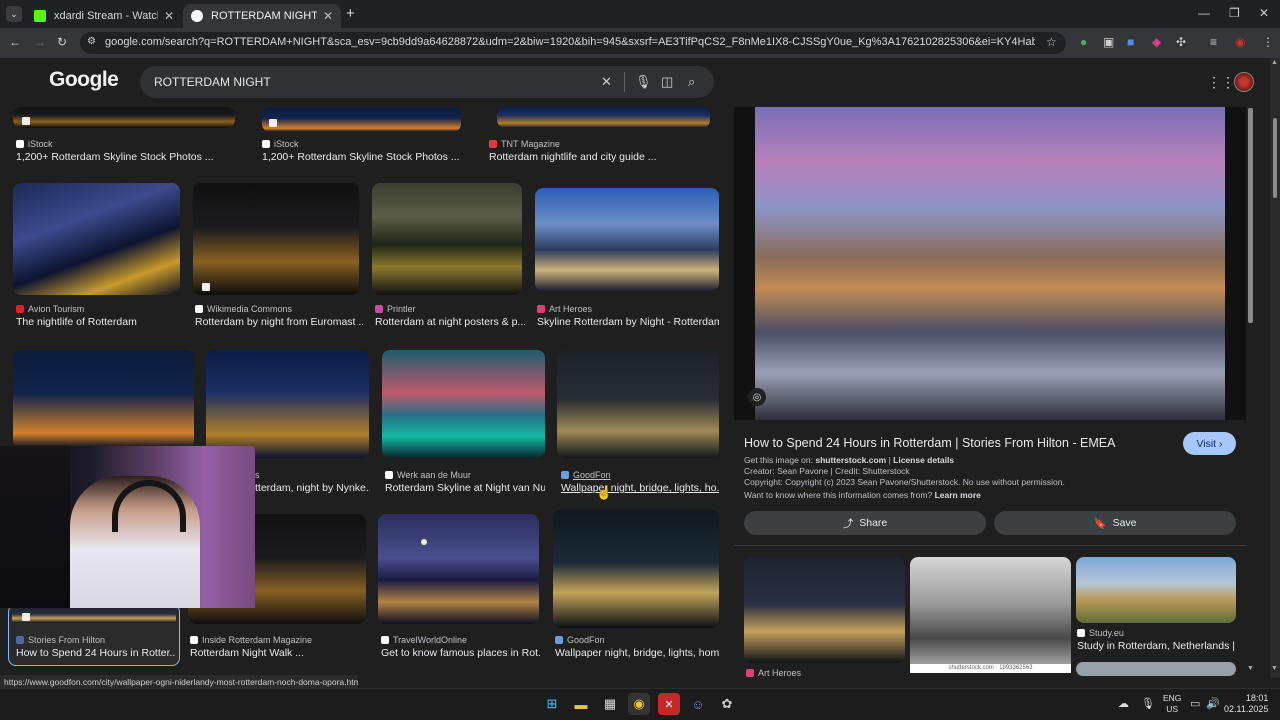 The height and width of the screenshot is (720, 1280). I want to click on result-source: TNT Magazine, so click(524, 144).